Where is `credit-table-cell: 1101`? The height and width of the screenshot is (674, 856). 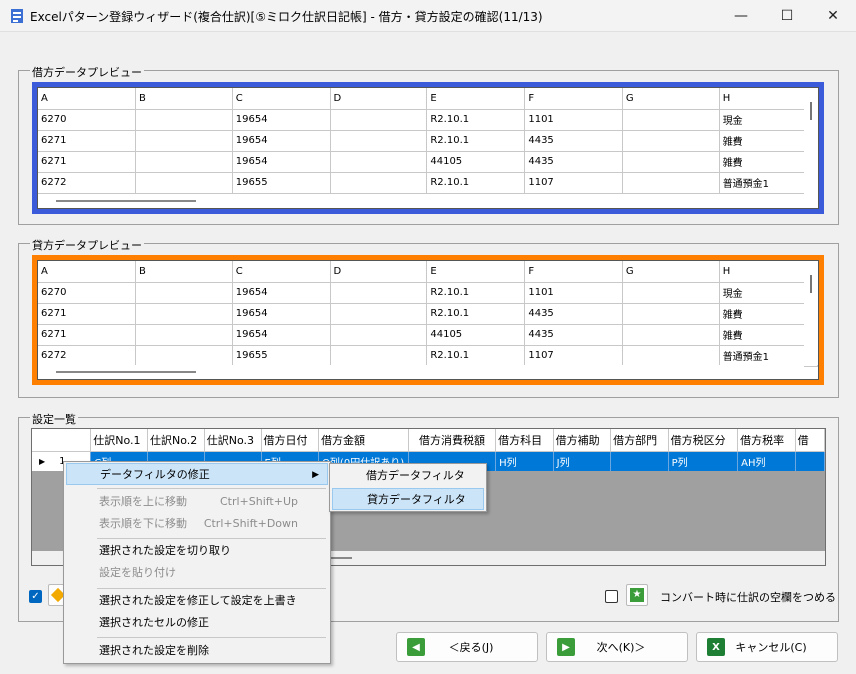
credit-table-cell: 1101 is located at coordinates (573, 293).